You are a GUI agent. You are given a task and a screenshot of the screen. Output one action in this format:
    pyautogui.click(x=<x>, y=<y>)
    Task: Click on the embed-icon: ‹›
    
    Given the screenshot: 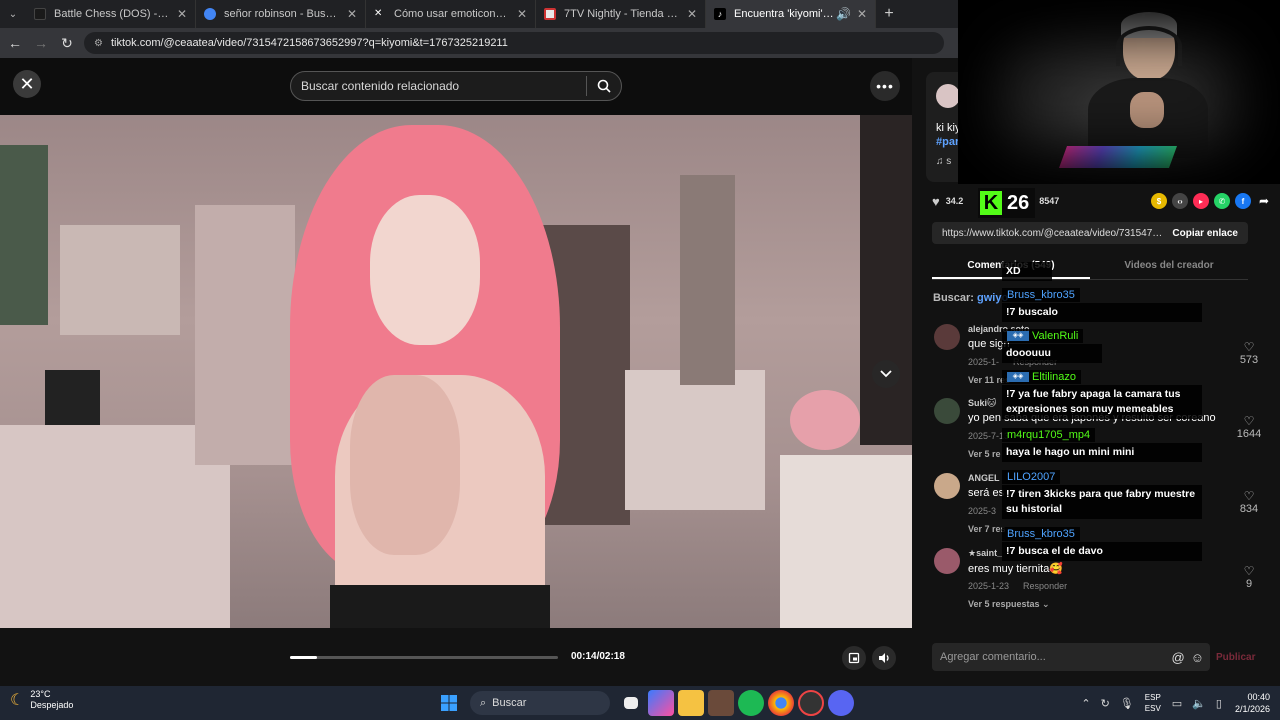 What is the action you would take?
    pyautogui.click(x=1180, y=201)
    